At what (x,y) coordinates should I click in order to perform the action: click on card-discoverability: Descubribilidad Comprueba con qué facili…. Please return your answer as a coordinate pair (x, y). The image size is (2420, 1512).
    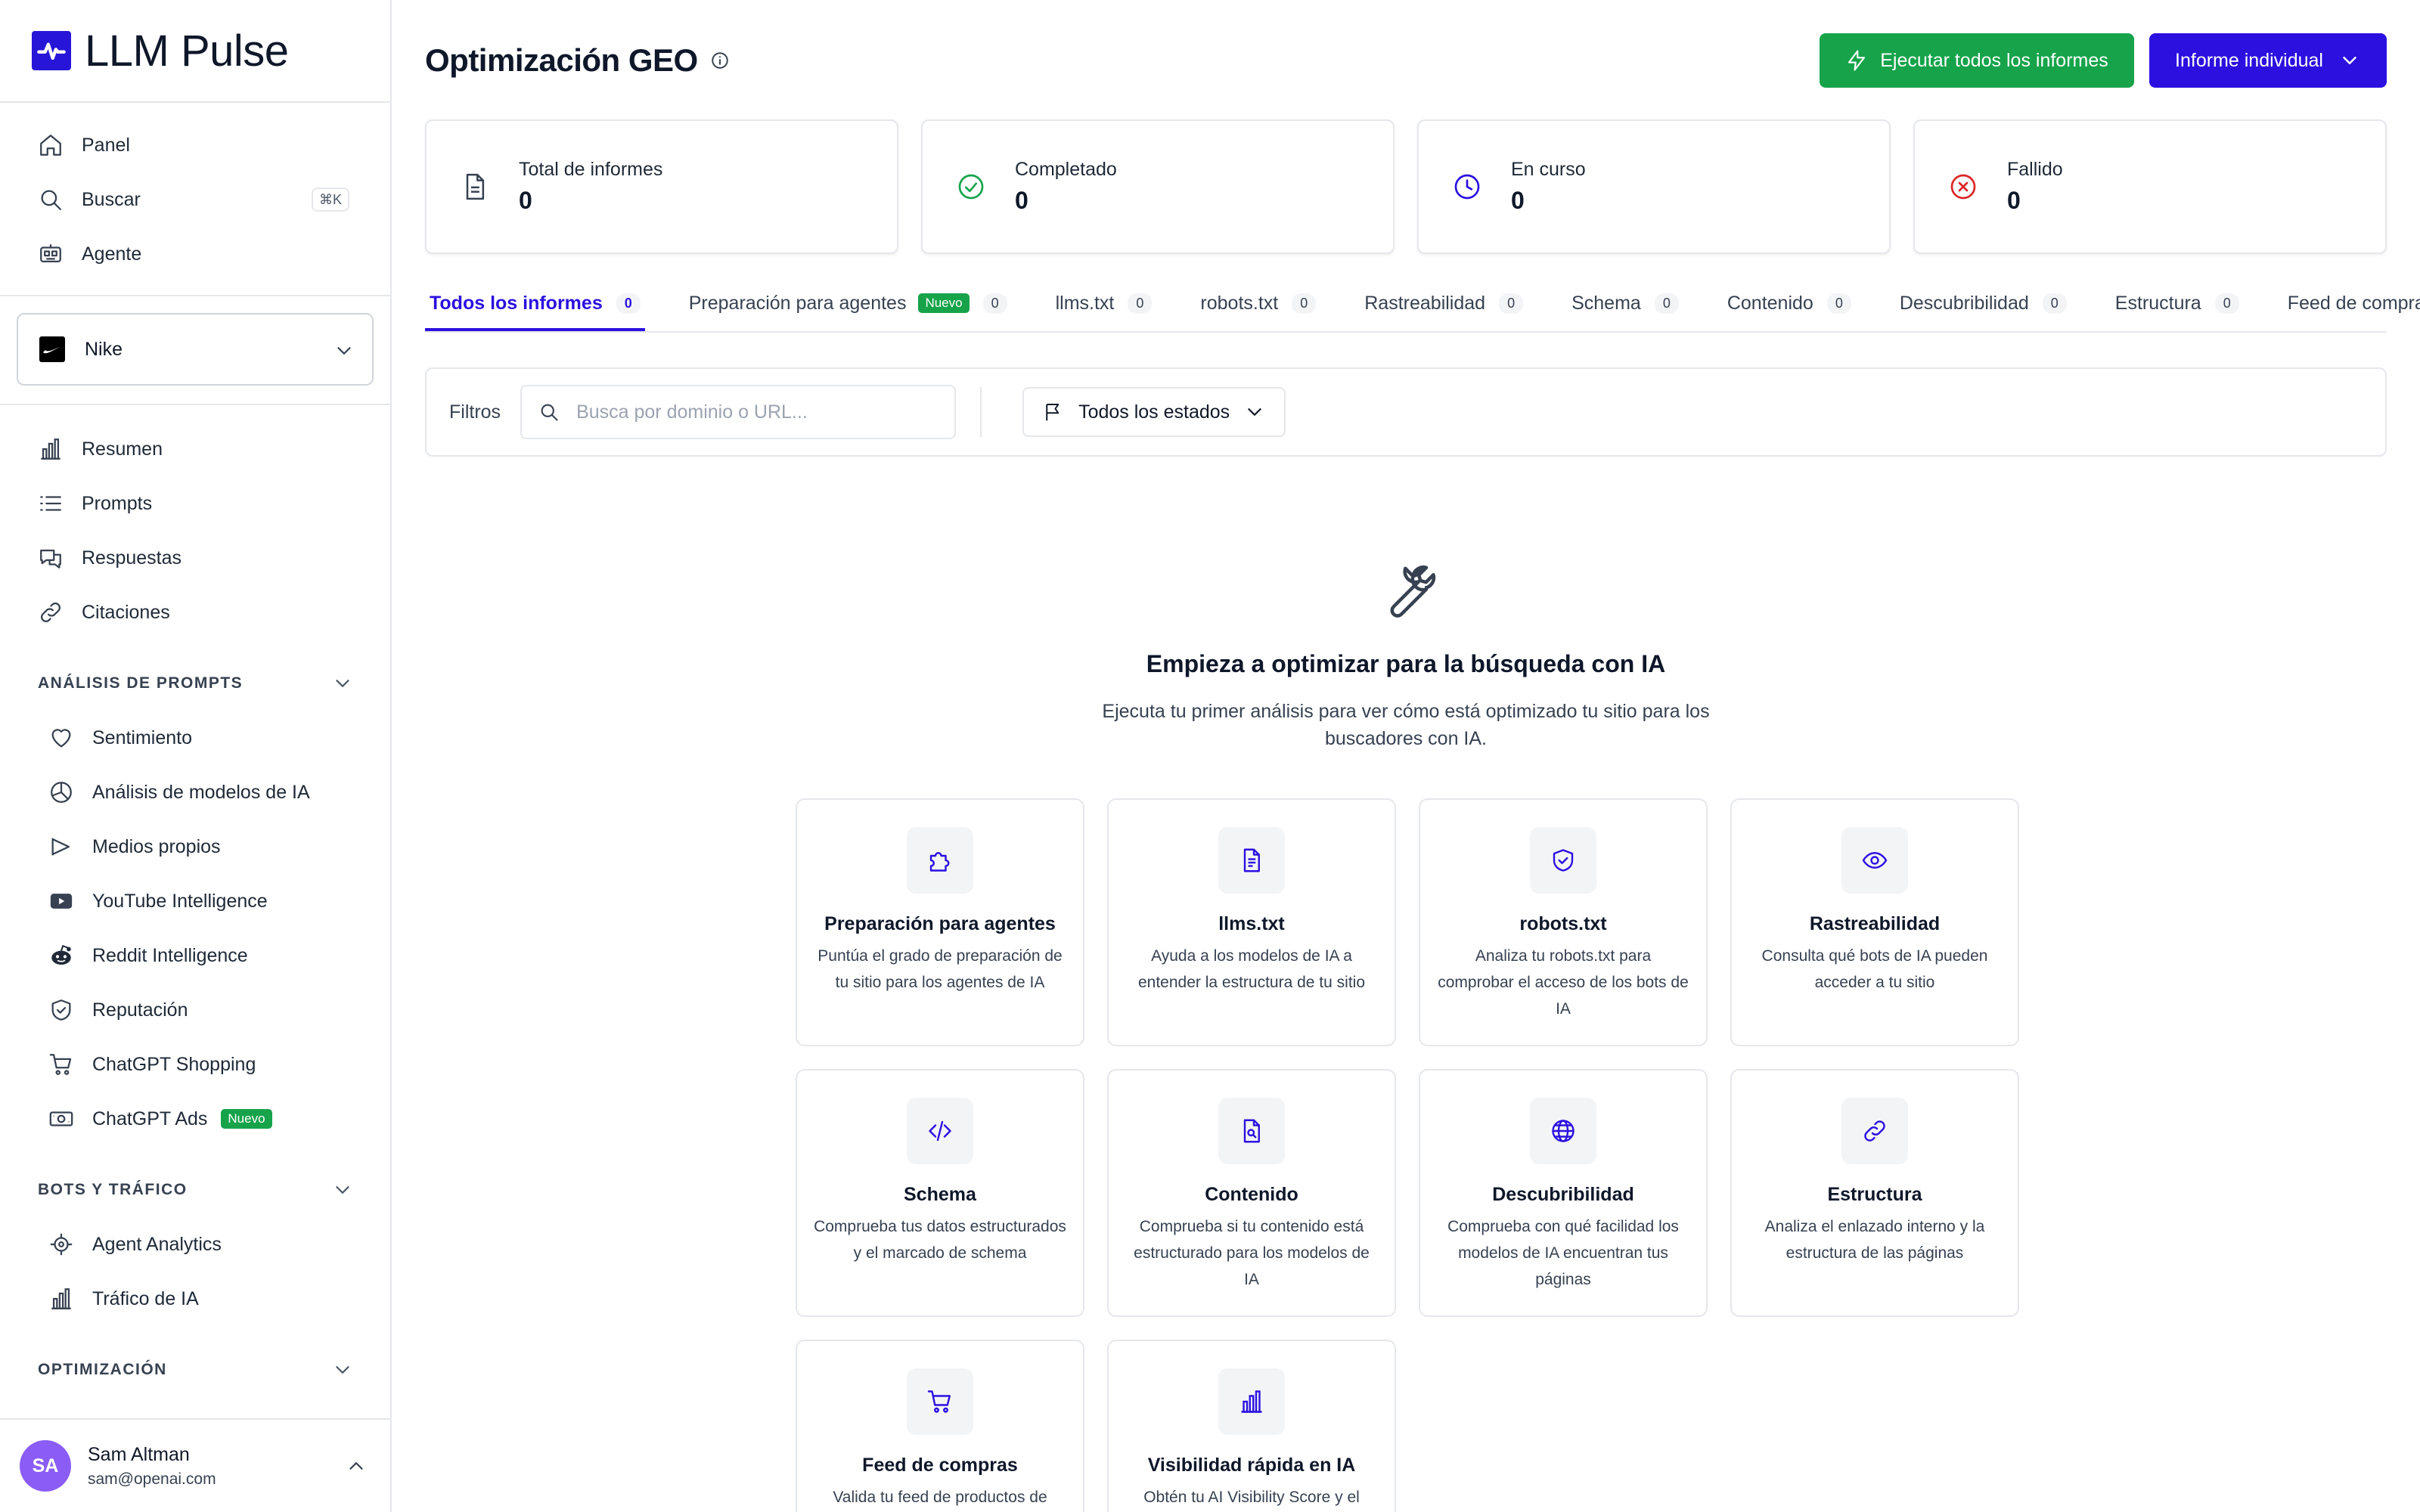
    Looking at the image, I should click on (1563, 1193).